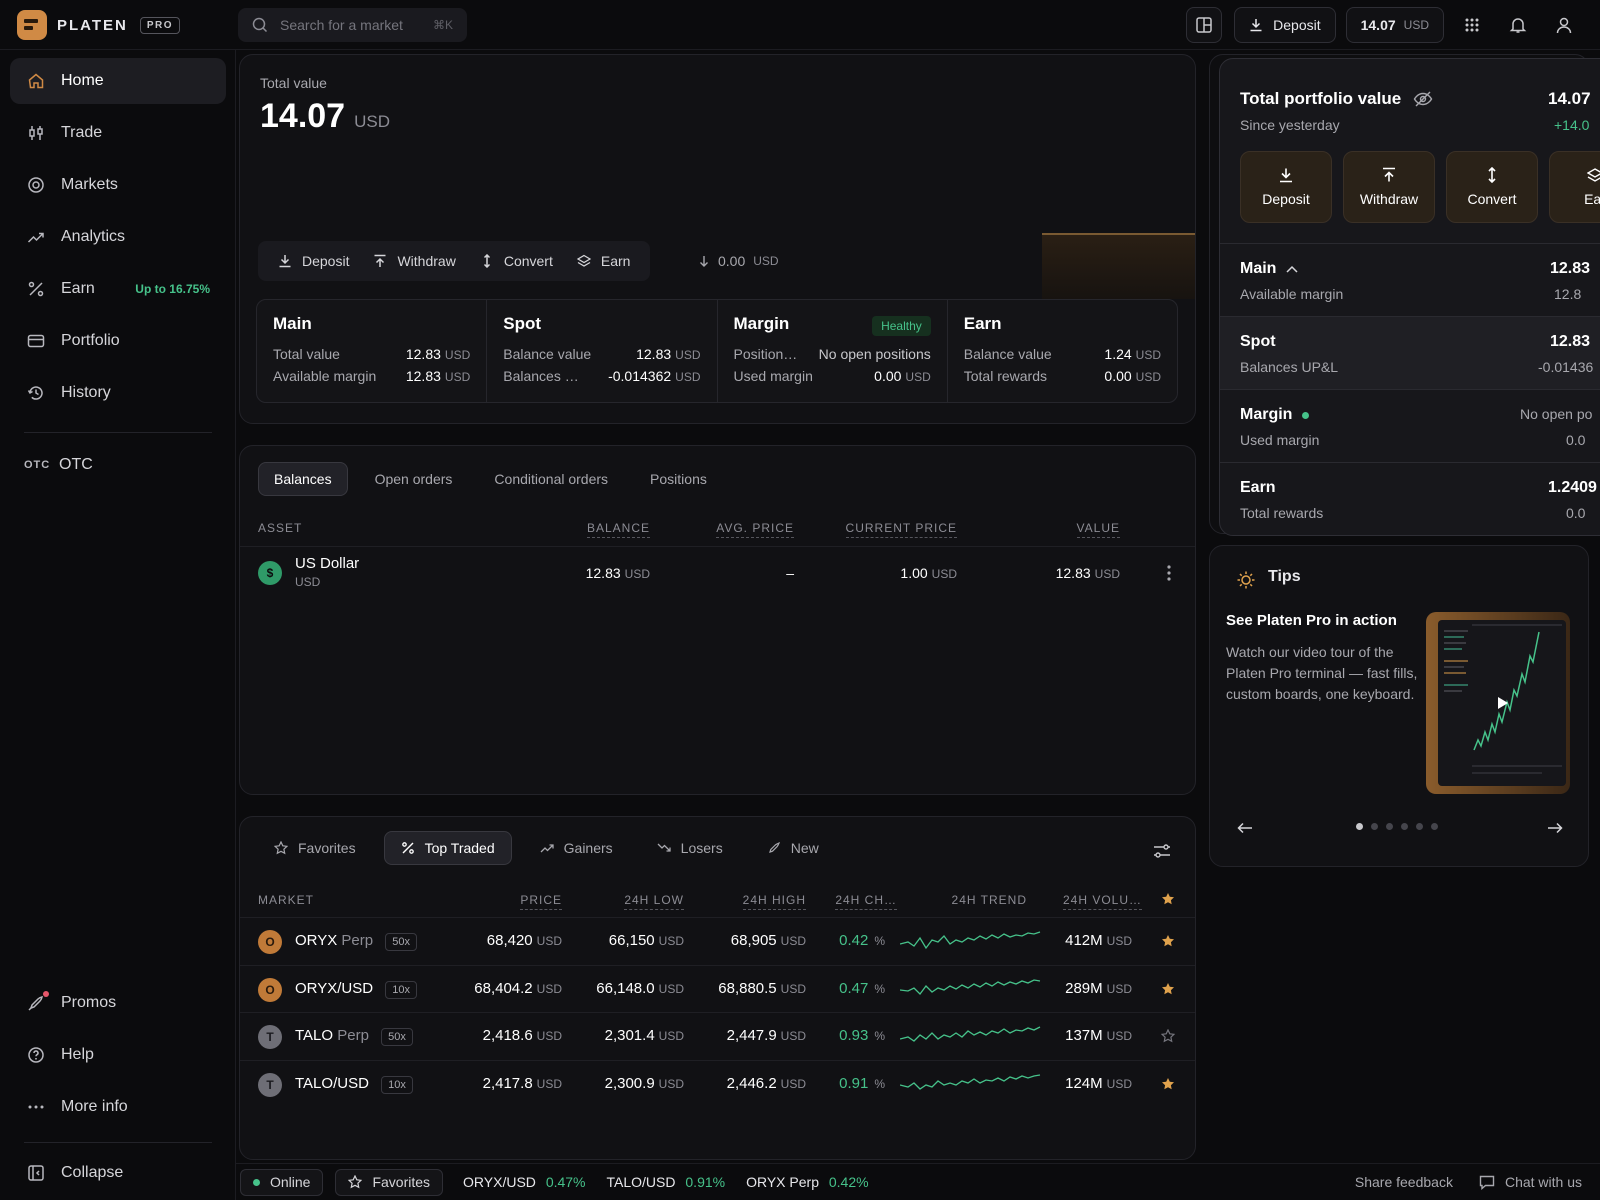 Image resolution: width=1600 pixels, height=1200 pixels. What do you see at coordinates (1555, 828) in the screenshot?
I see `arrow-right-icon` at bounding box center [1555, 828].